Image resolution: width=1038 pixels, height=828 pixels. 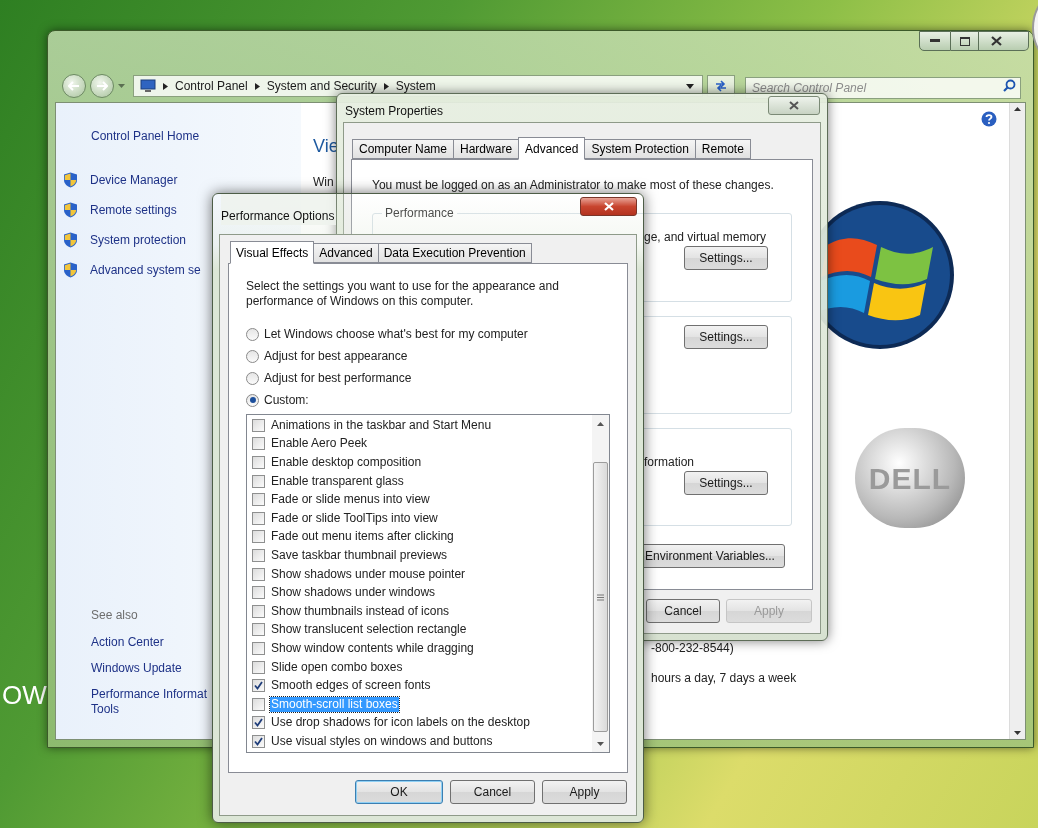 I want to click on back-button, so click(x=74, y=86).